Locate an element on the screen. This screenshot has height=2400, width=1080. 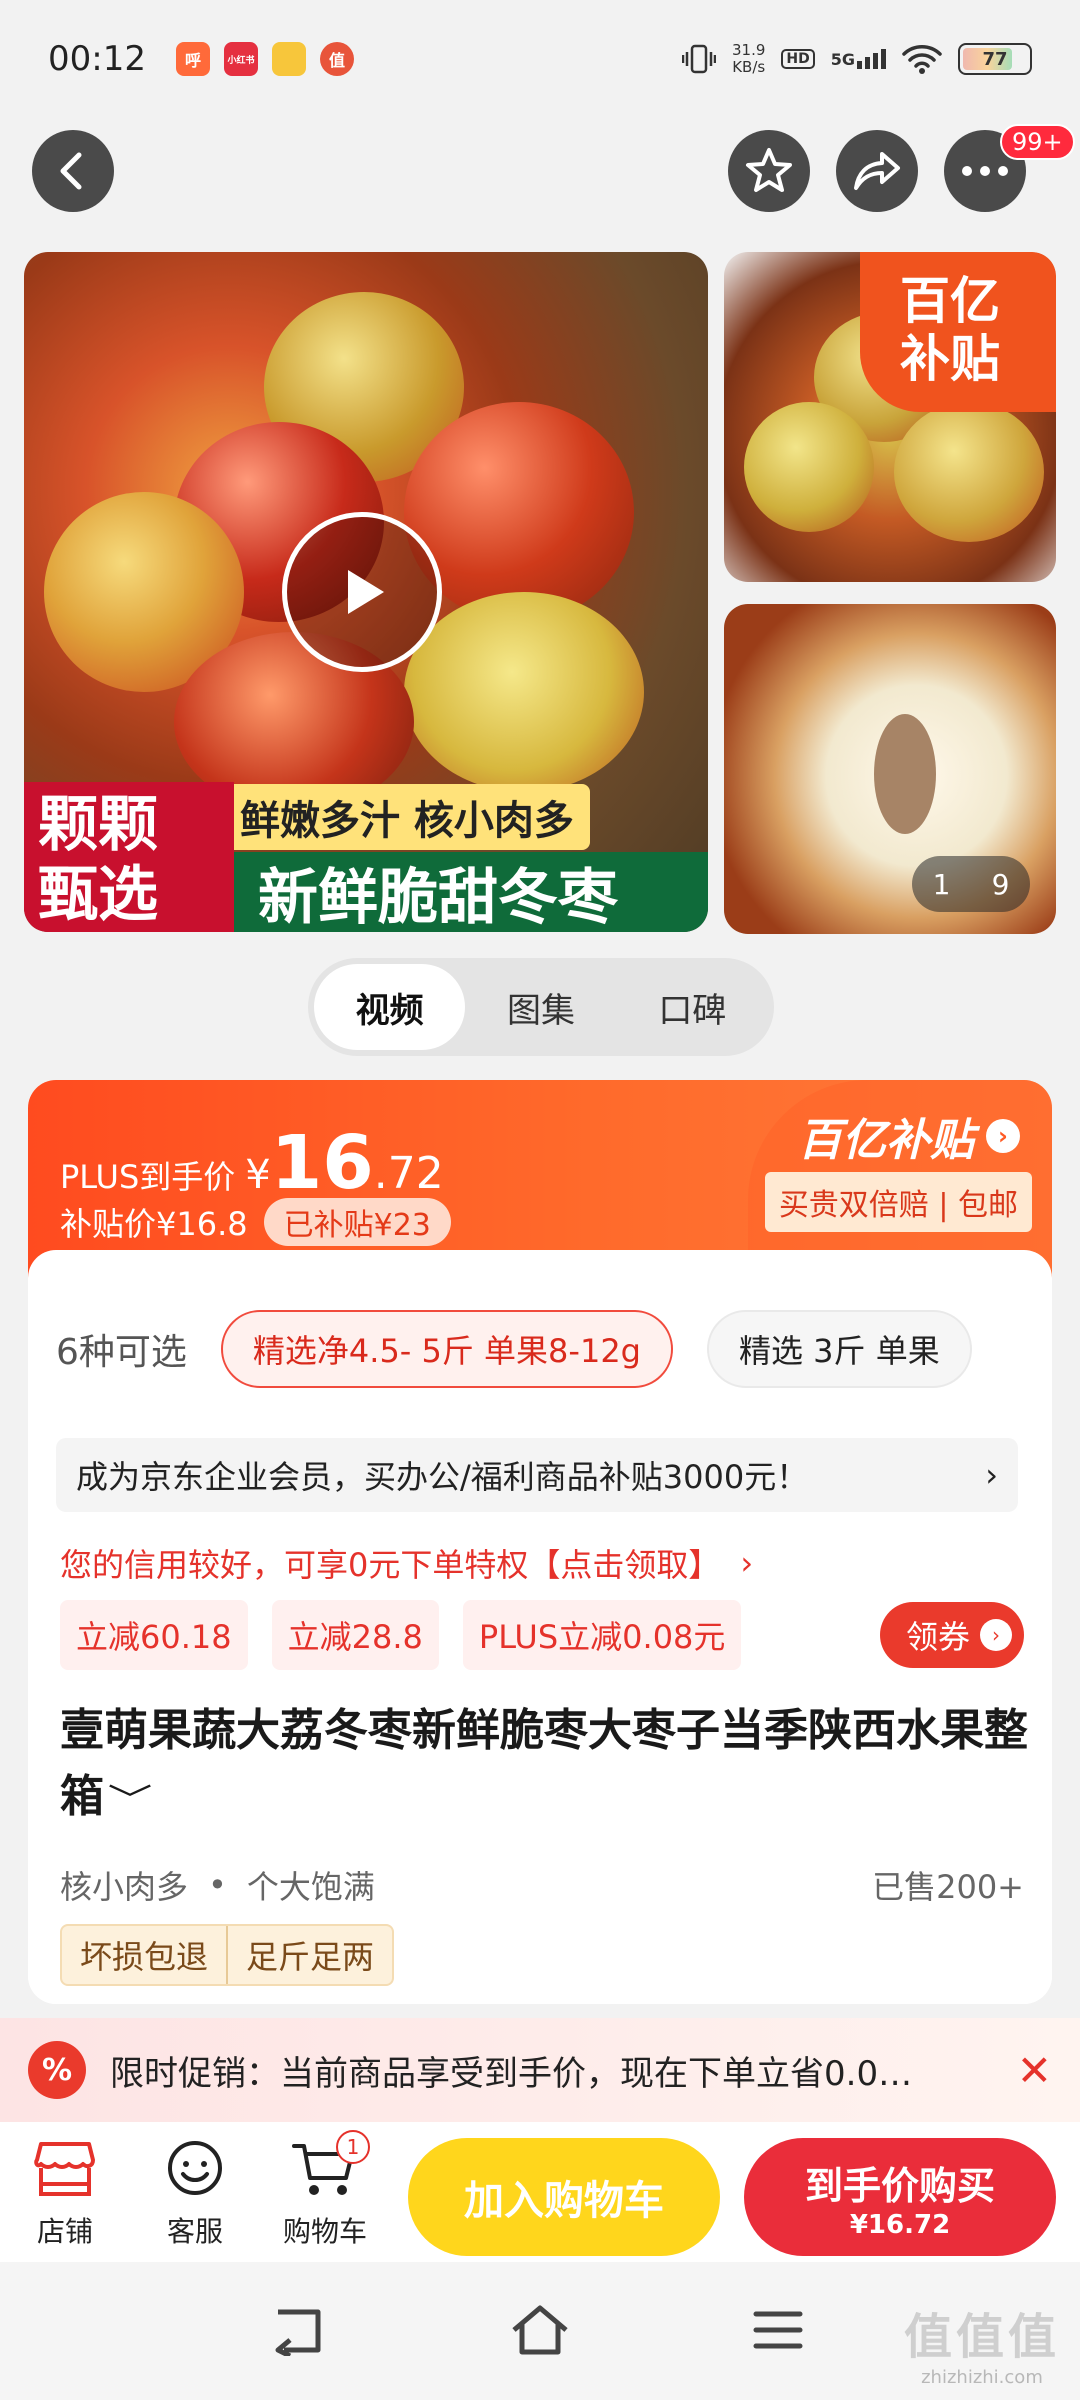
play-button is located at coordinates (362, 592).